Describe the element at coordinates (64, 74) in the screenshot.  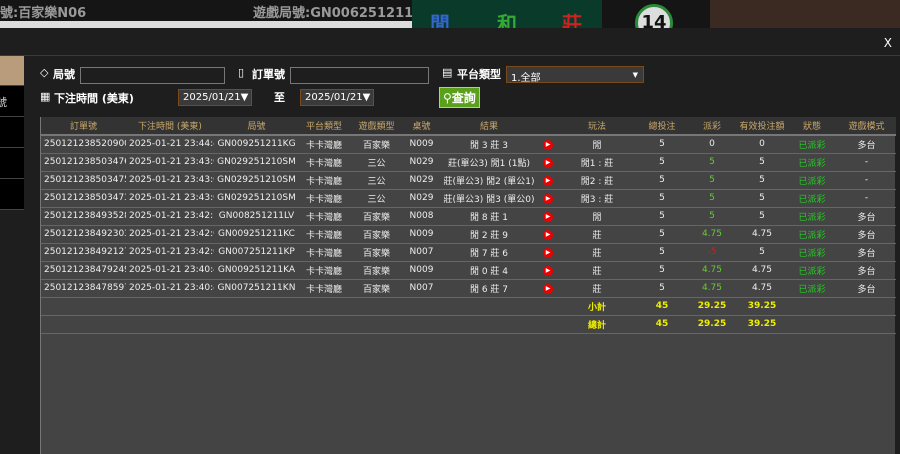
I see `round-label: 局號` at that location.